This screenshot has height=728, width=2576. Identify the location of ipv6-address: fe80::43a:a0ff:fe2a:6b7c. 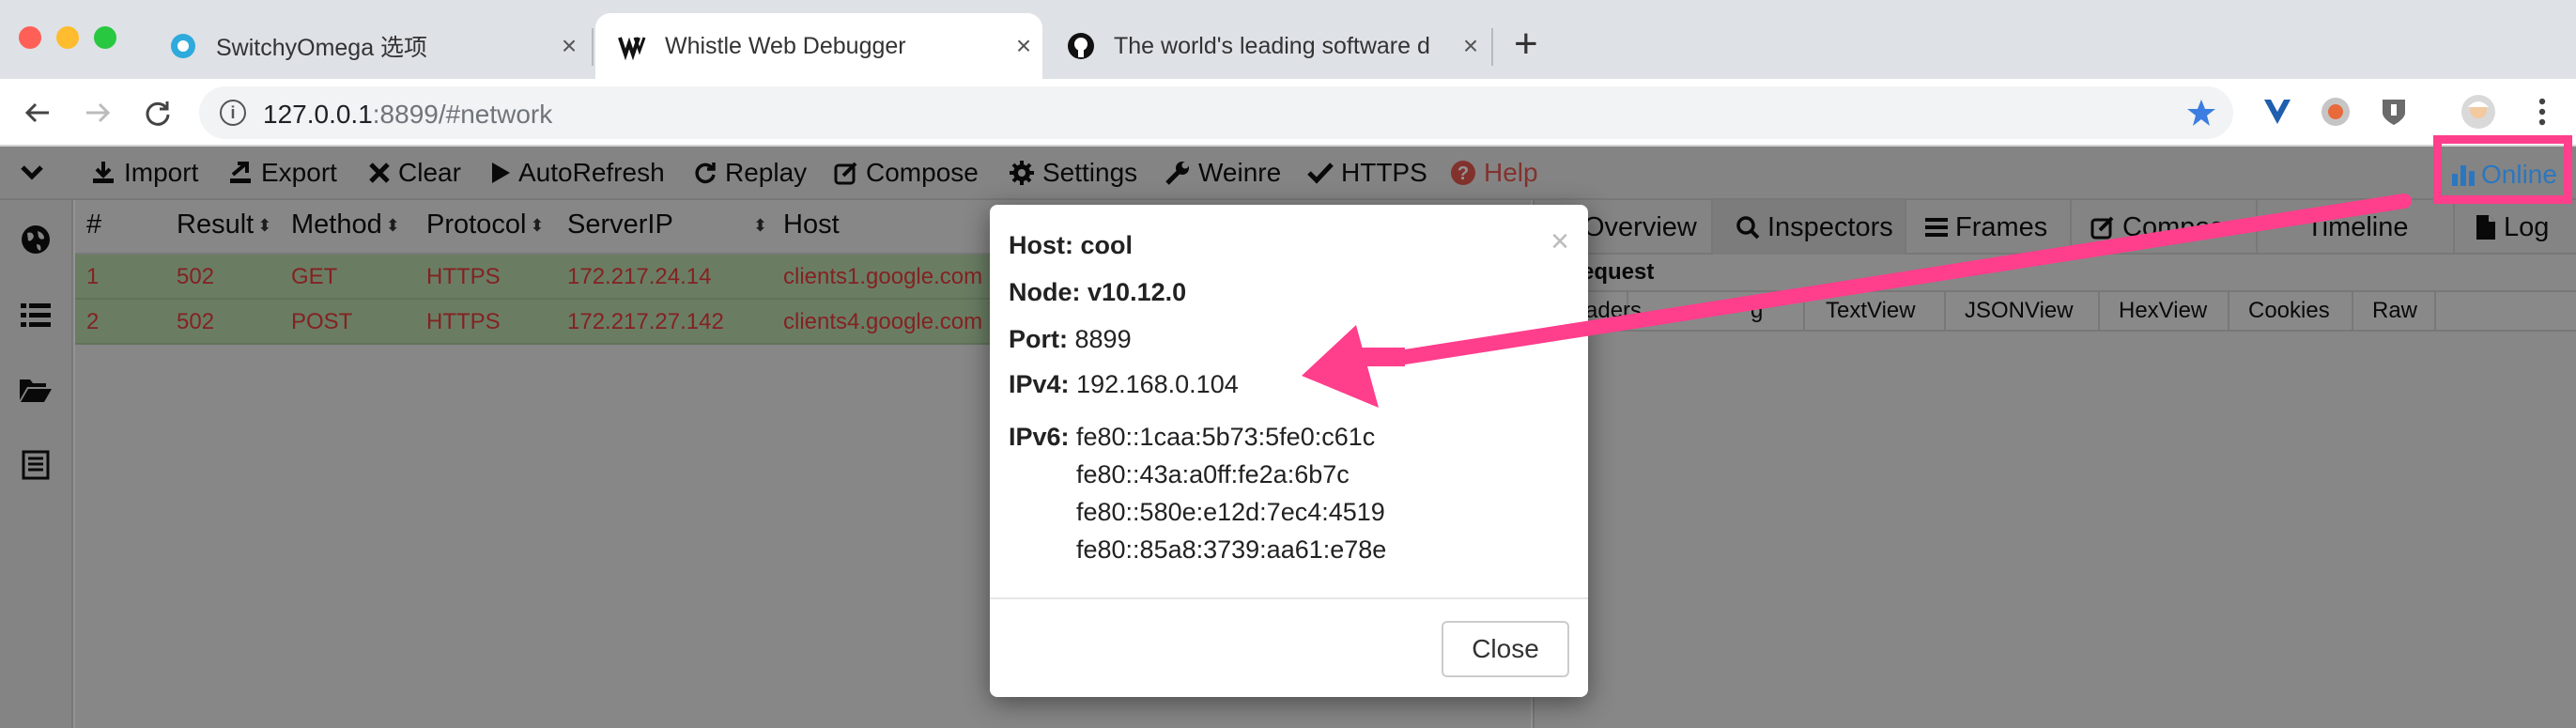
(1213, 474).